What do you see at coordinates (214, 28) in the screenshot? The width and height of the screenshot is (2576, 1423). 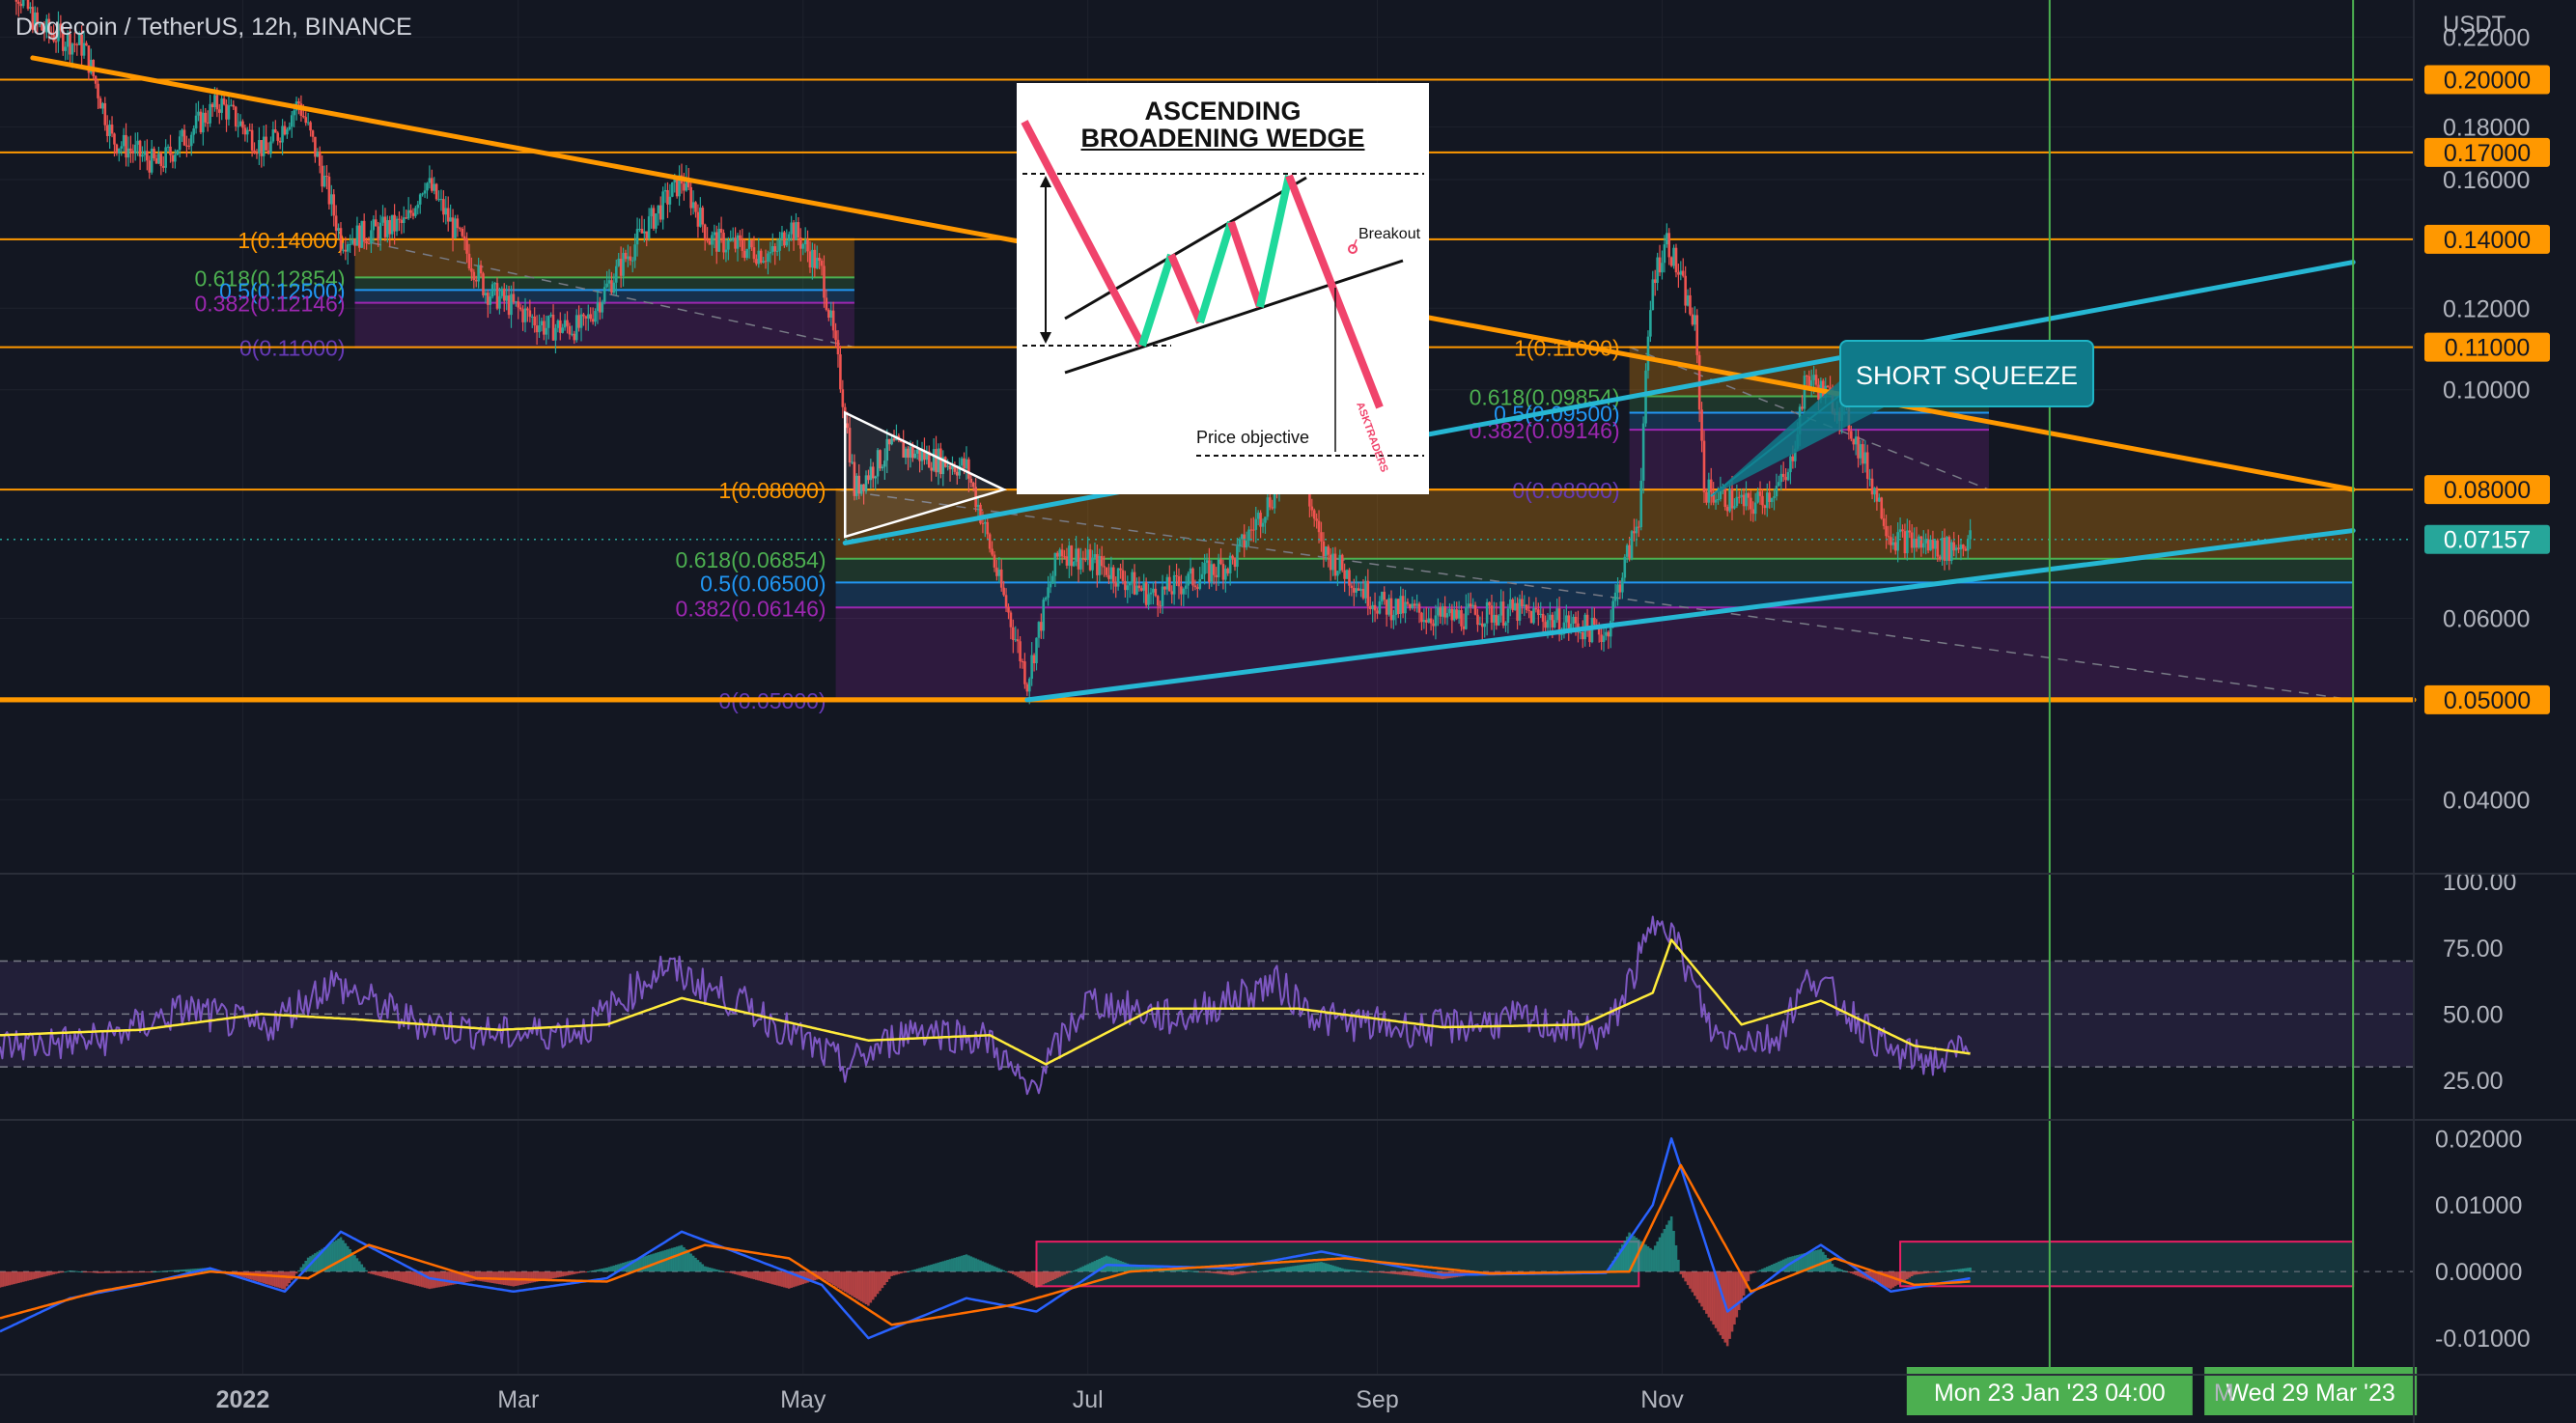 I see `symbol-header: Dogecoin / TetherUS, 12h, BINANCE` at bounding box center [214, 28].